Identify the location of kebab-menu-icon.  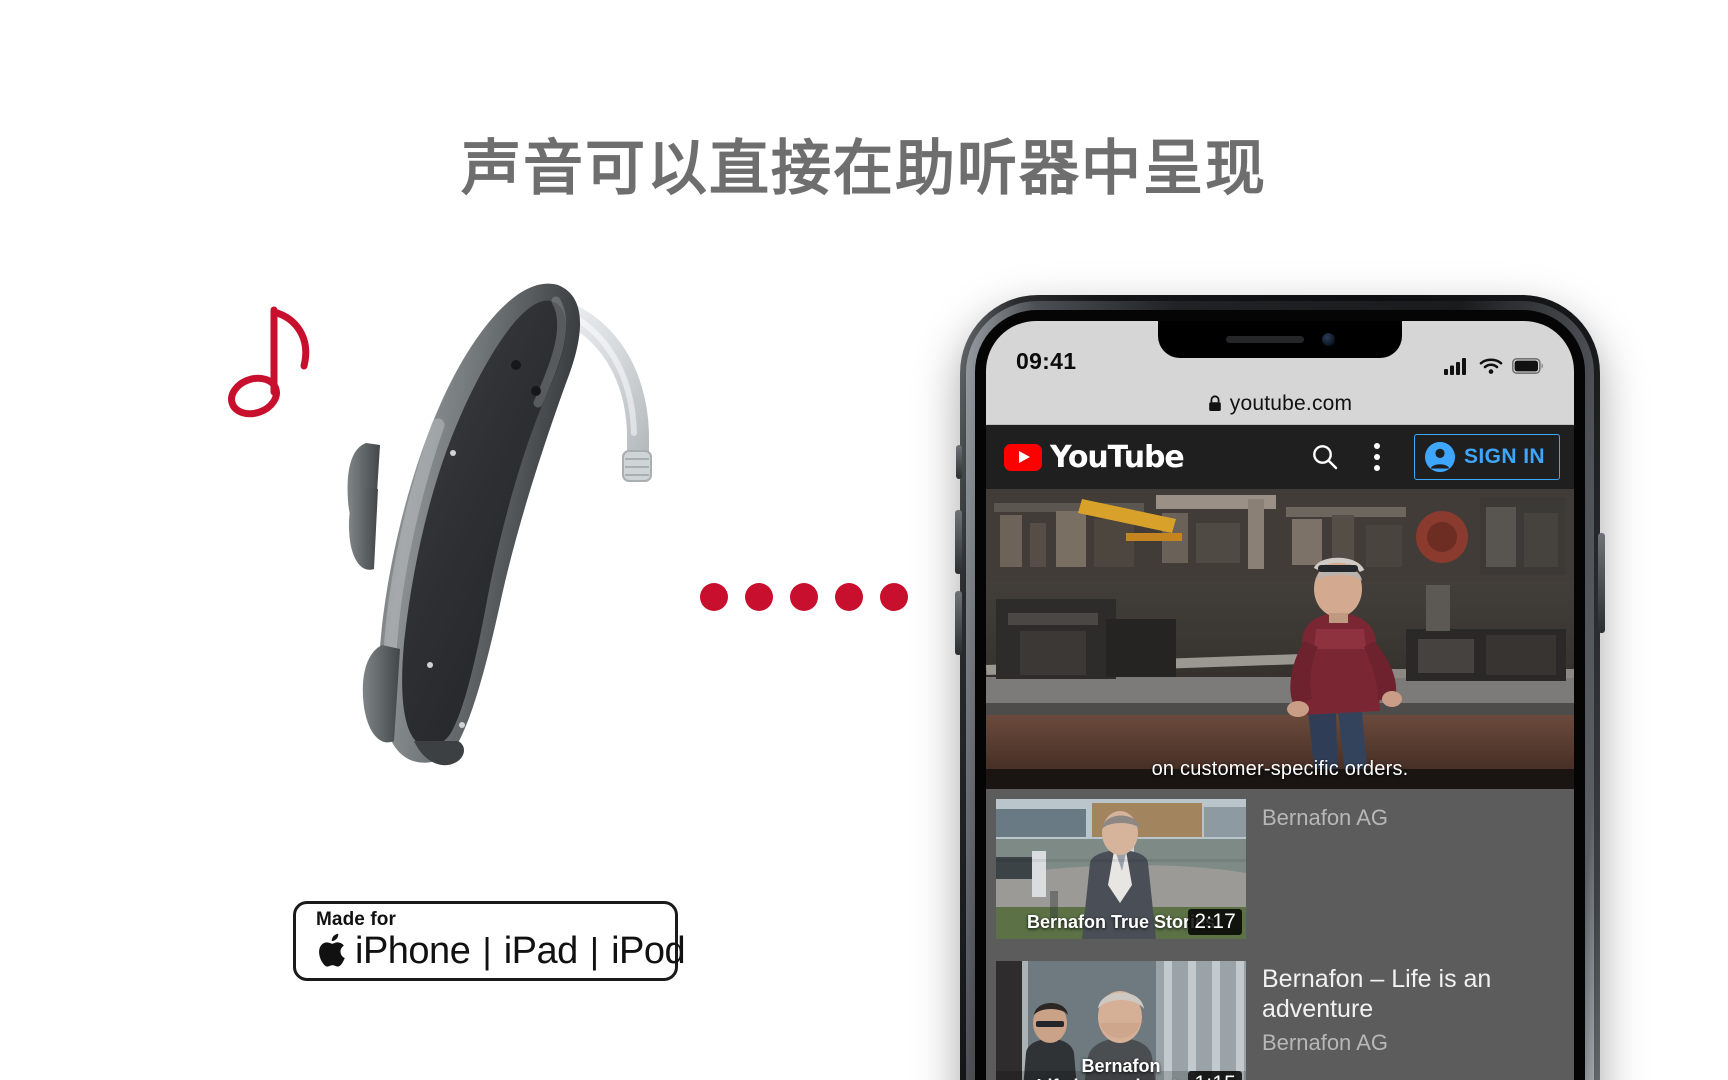
(1377, 457).